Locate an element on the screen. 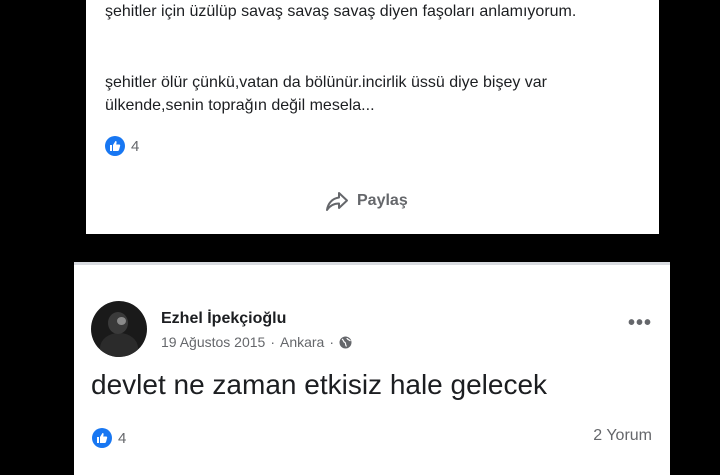 This screenshot has width=720, height=475. post-meta: 19 Ağustos 2015 · Ankara · is located at coordinates (256, 342).